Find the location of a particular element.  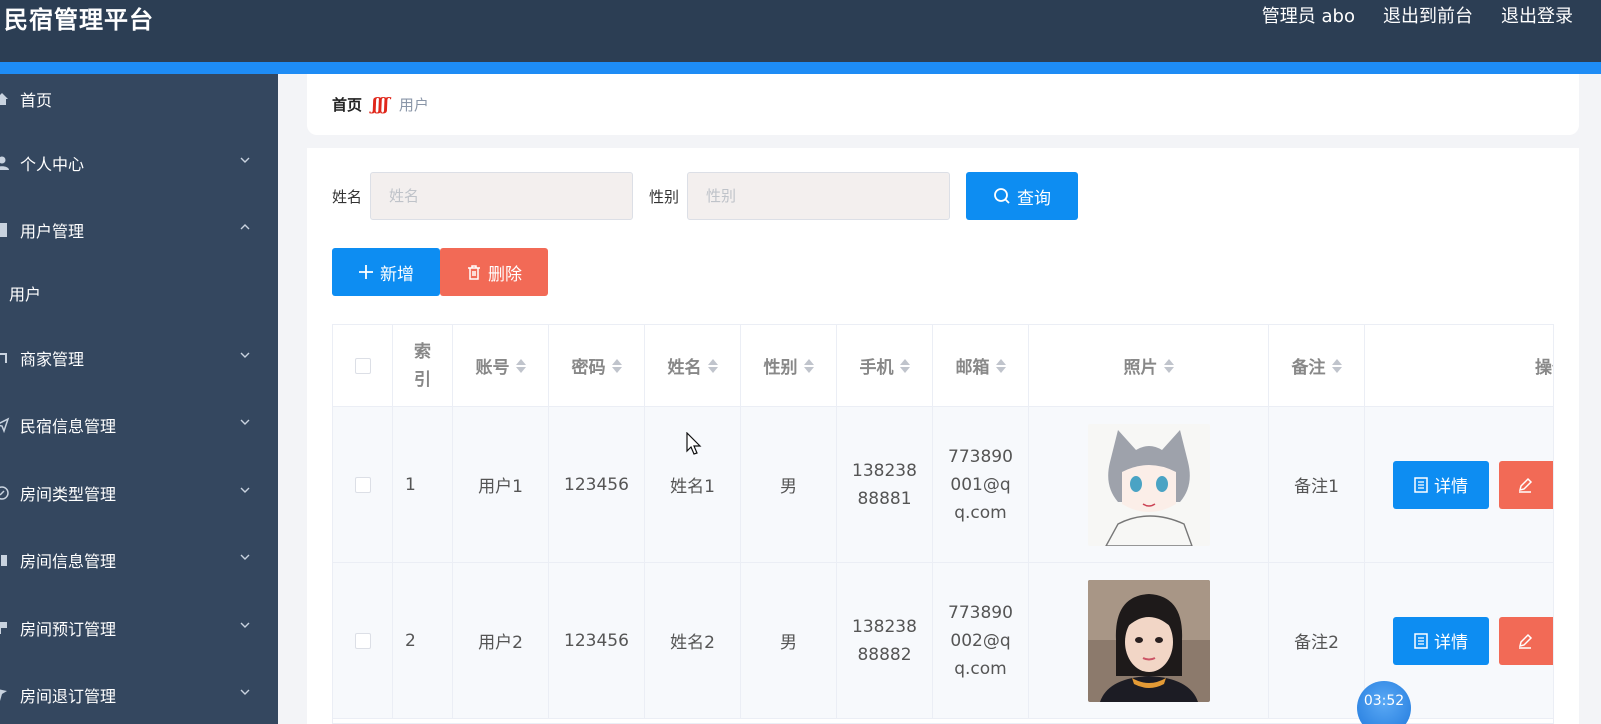

select-all-checkbox is located at coordinates (362, 365).